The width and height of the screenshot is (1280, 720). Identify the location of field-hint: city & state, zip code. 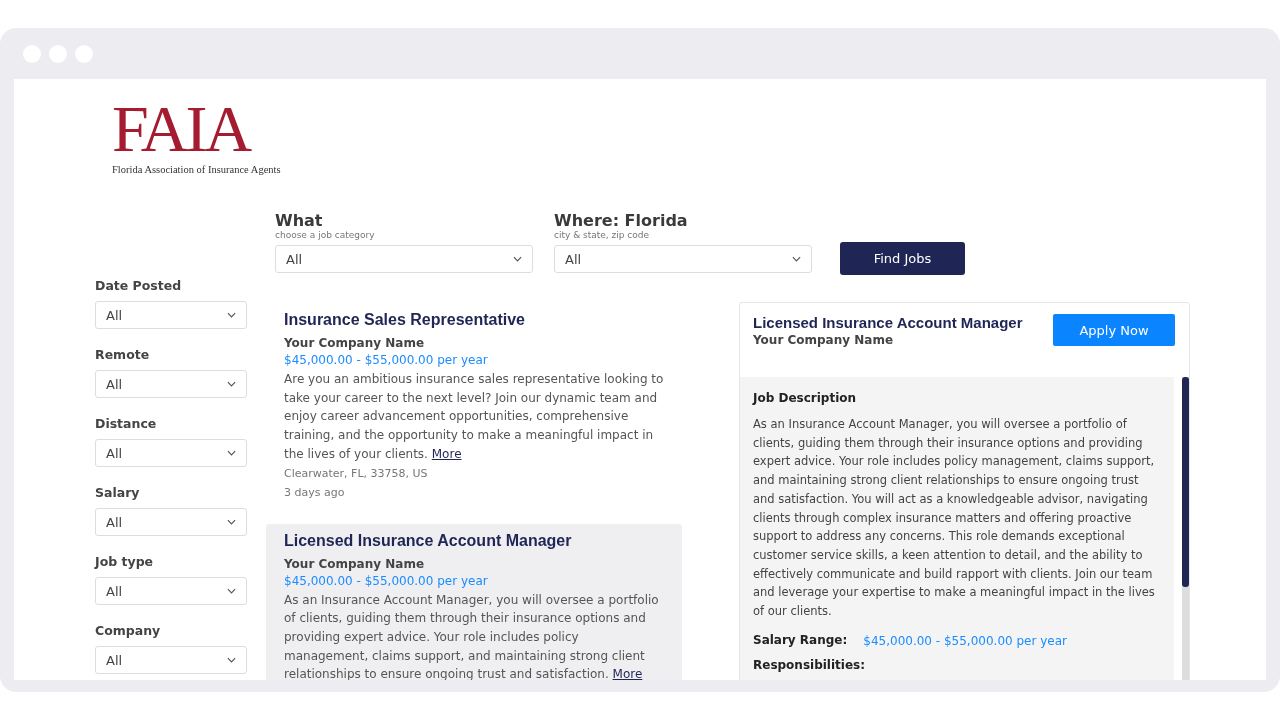
(602, 235).